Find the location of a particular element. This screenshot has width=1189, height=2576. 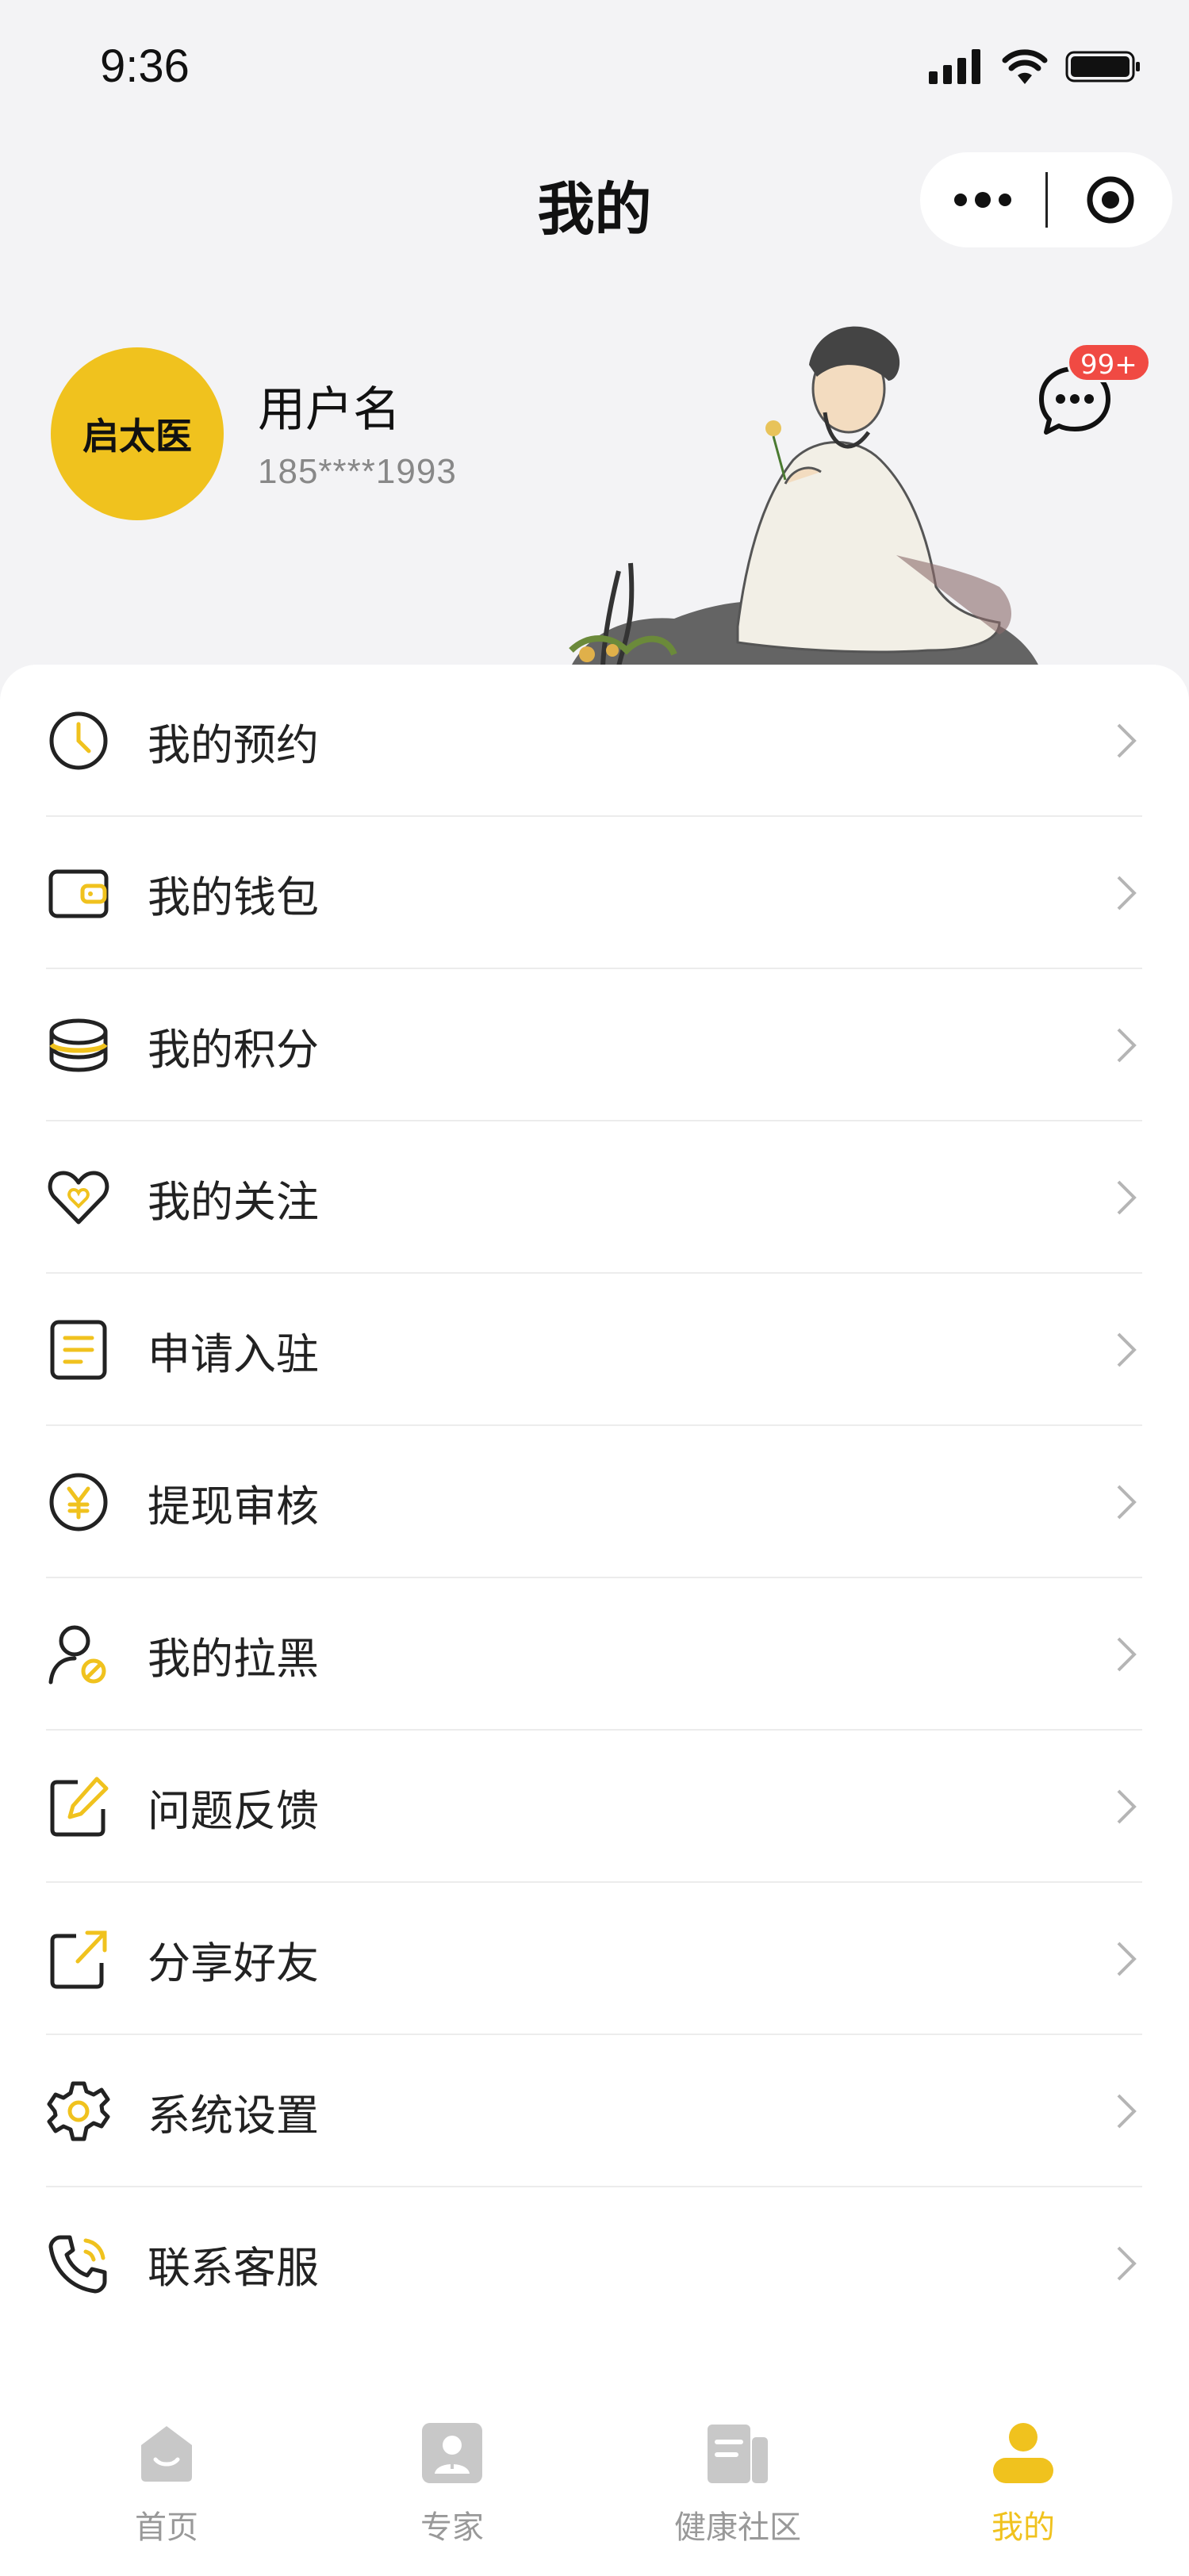

community-icon is located at coordinates (737, 2453).